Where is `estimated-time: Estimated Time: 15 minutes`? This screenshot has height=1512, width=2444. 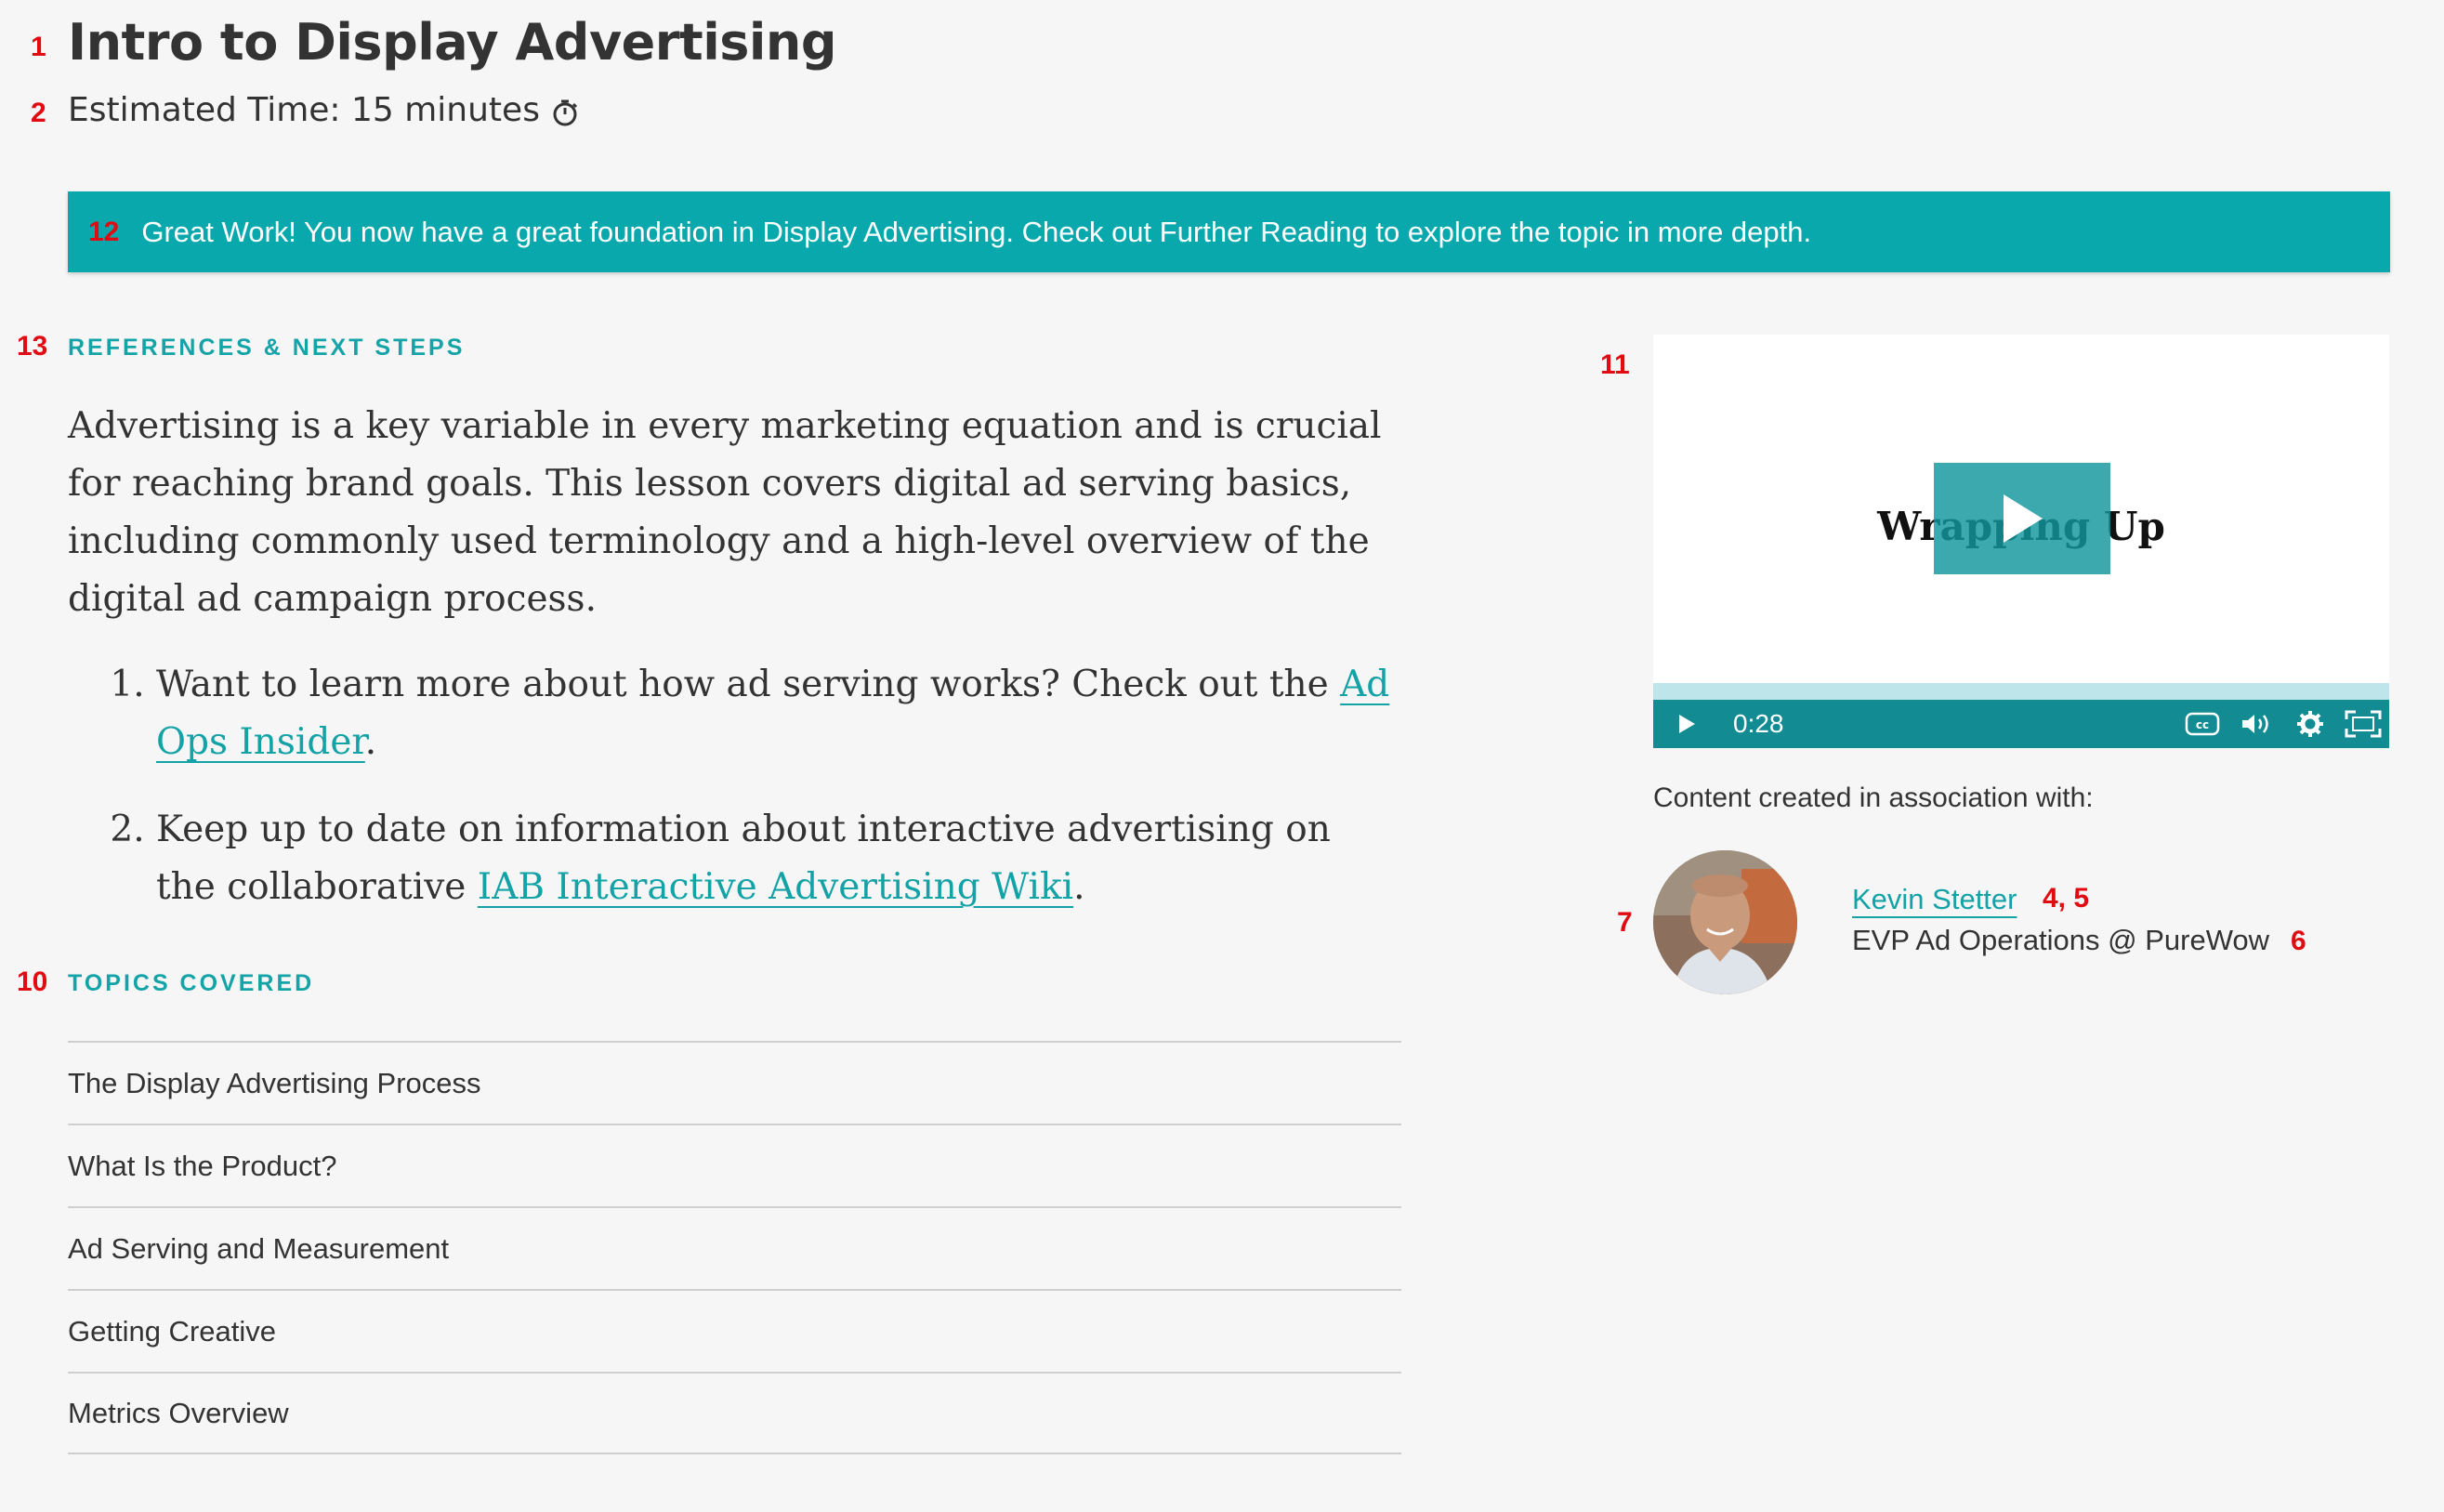
estimated-time: Estimated Time: 15 minutes is located at coordinates (323, 110).